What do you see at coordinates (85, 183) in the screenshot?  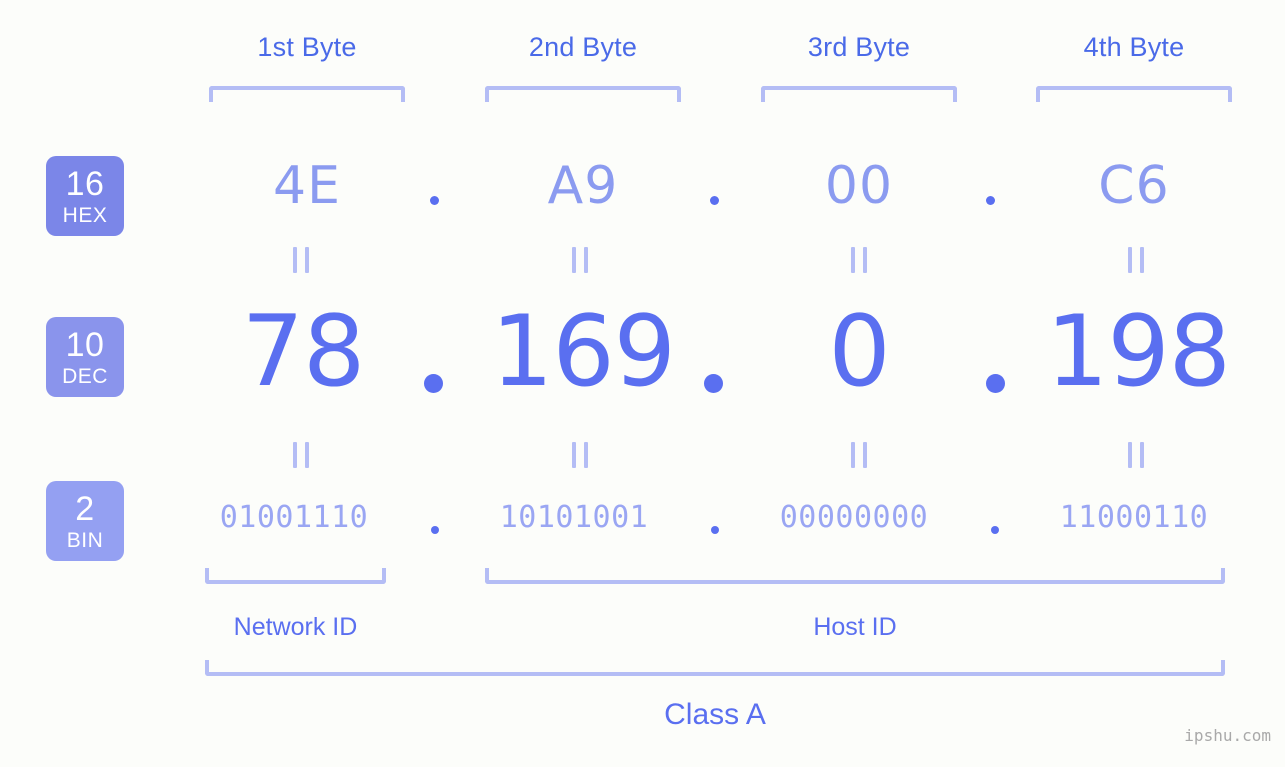 I see `base-badge-hex-number: 16` at bounding box center [85, 183].